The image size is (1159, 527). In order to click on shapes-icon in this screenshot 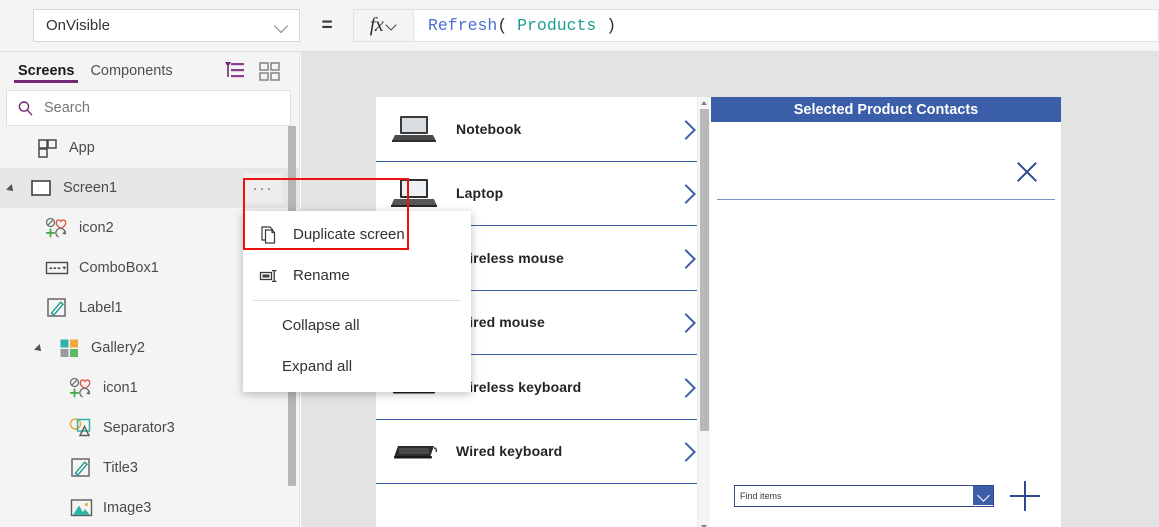, I will do `click(81, 428)`.